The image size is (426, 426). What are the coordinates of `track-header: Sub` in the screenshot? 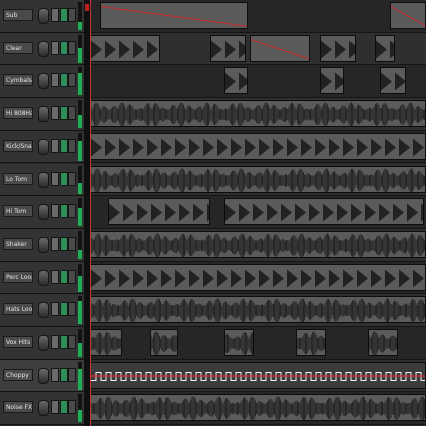 It's located at (42, 16).